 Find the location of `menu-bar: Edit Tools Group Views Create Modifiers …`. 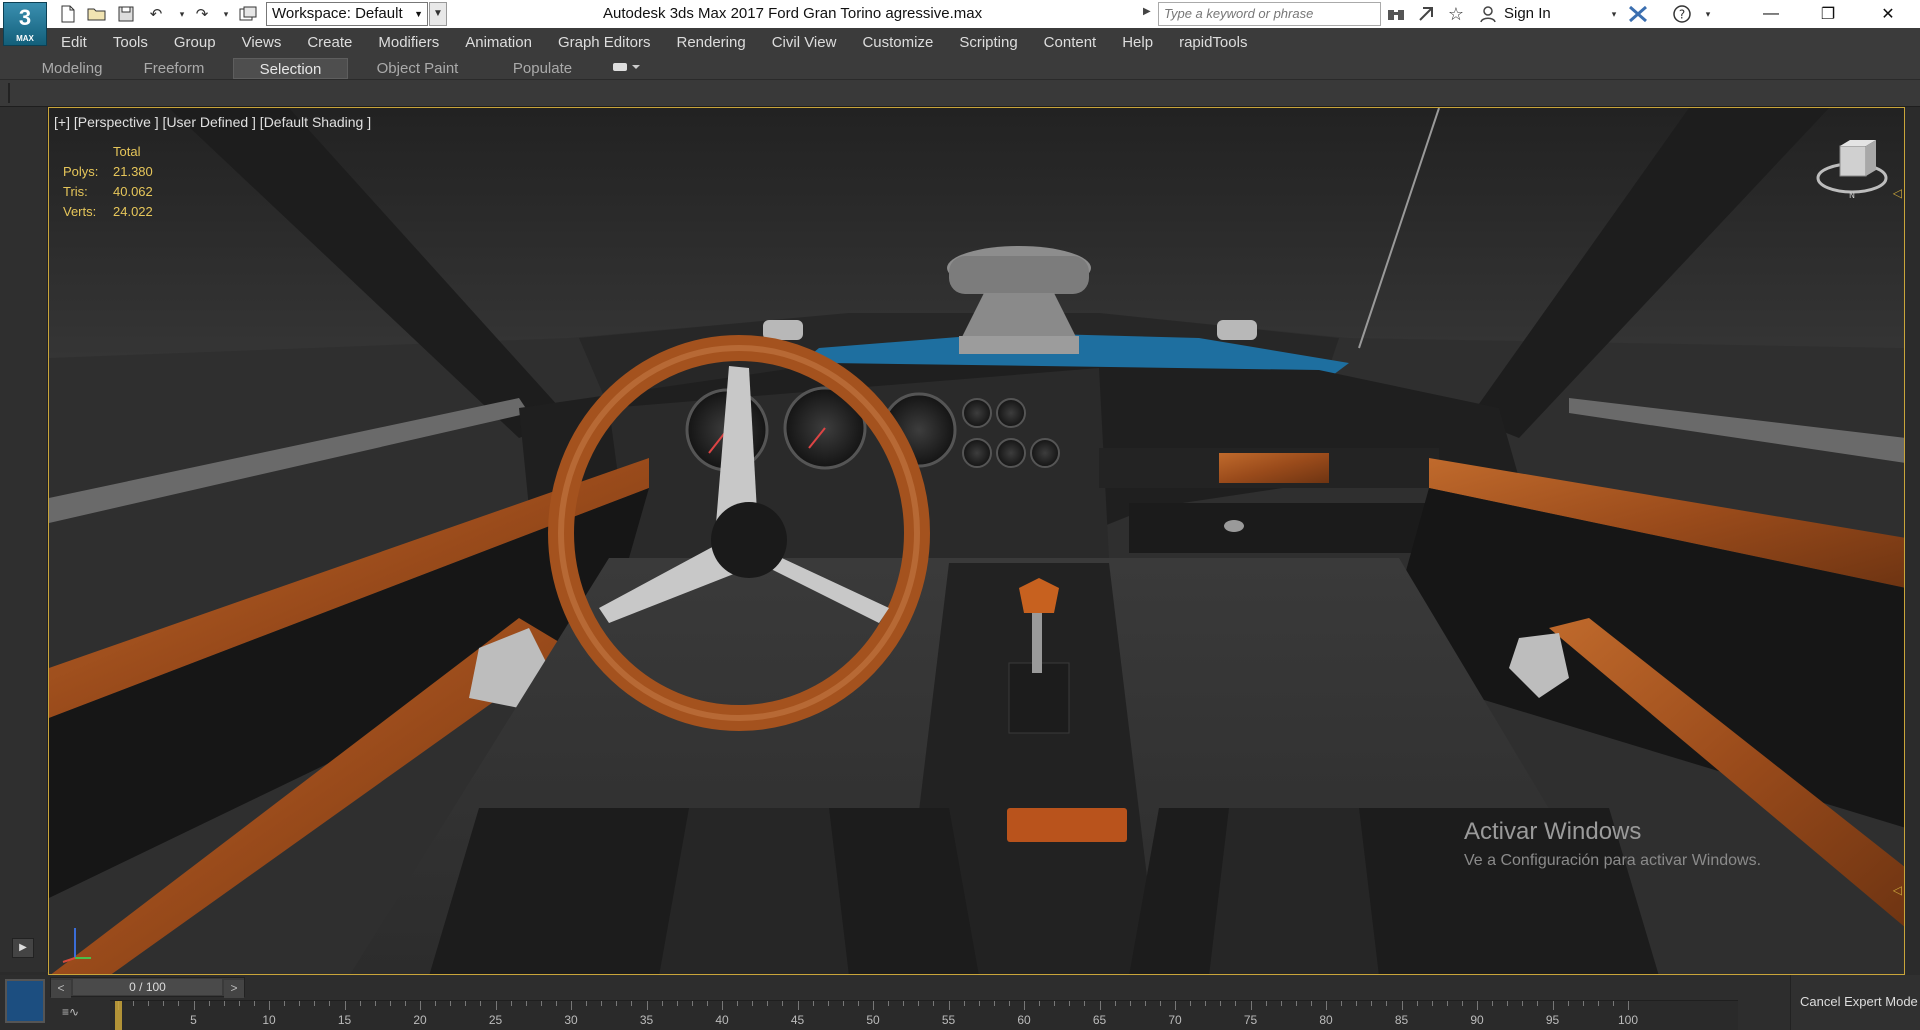

menu-bar: Edit Tools Group Views Create Modifiers … is located at coordinates (984, 42).